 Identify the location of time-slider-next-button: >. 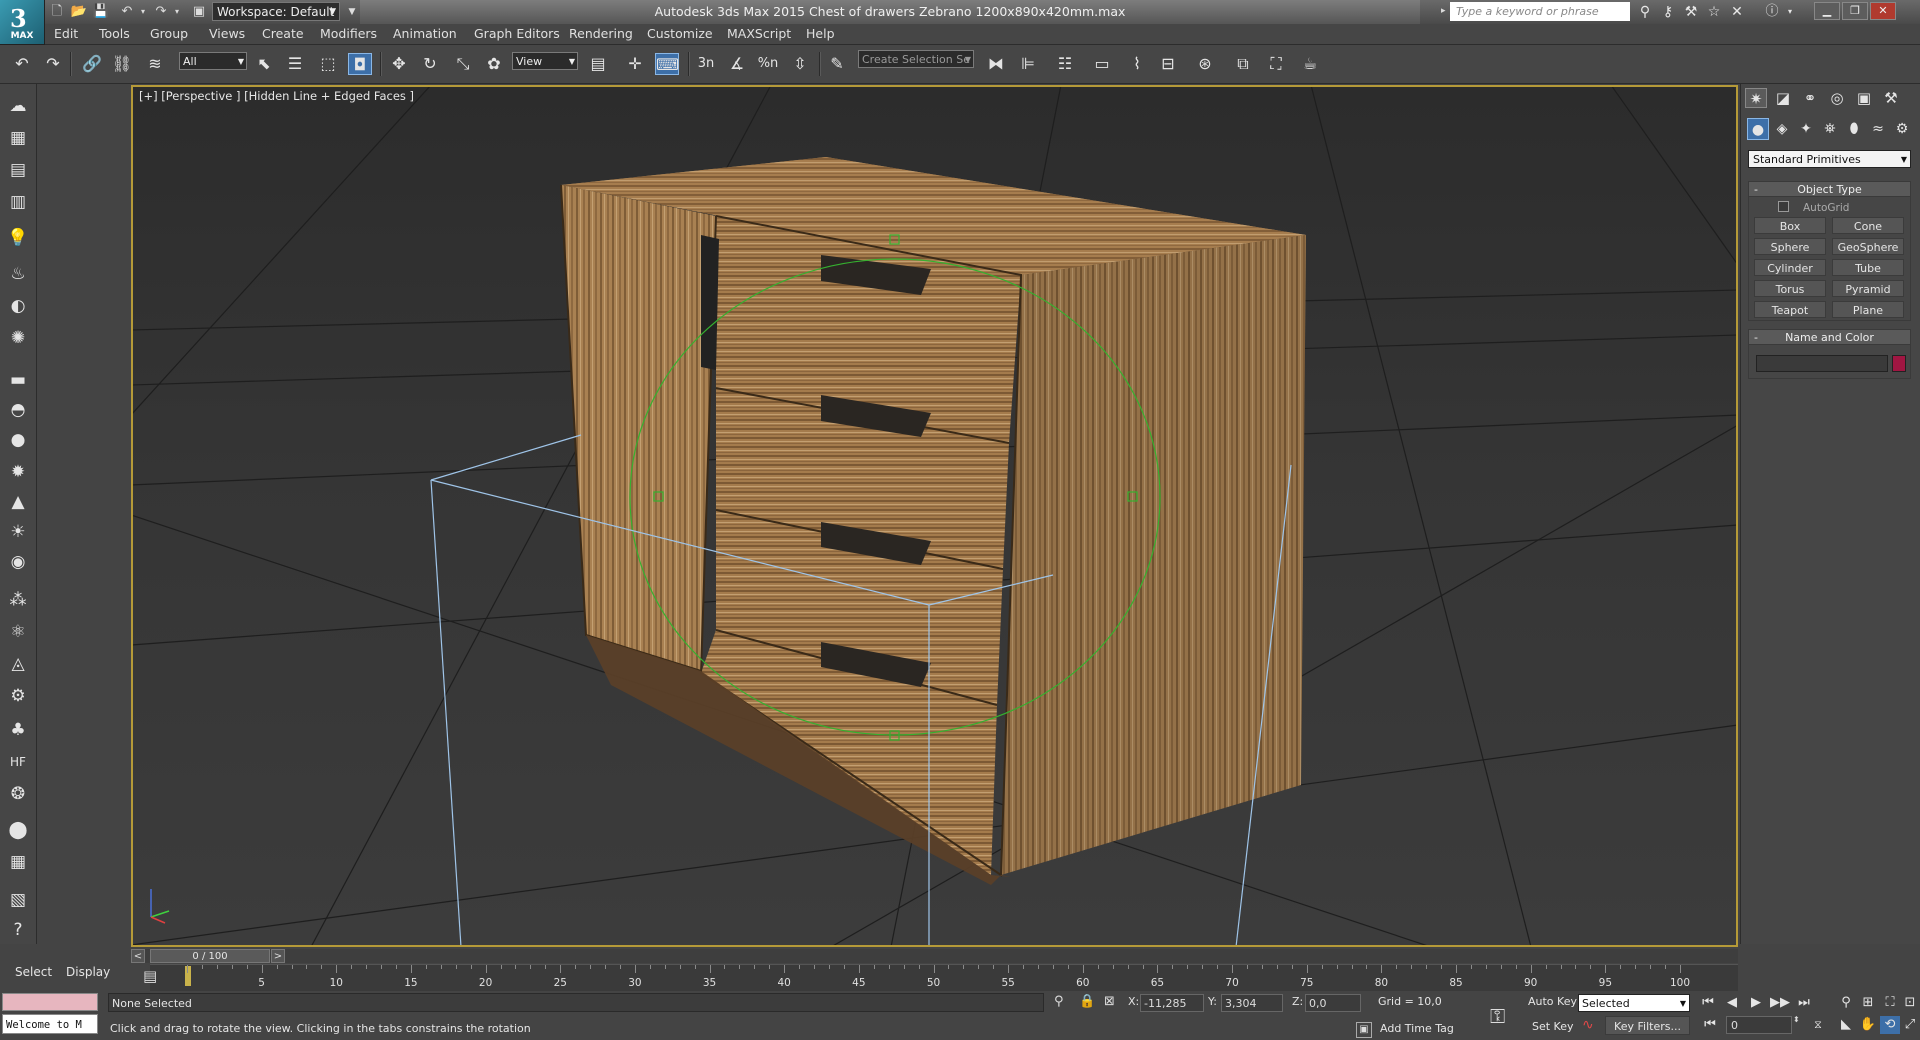
(278, 956).